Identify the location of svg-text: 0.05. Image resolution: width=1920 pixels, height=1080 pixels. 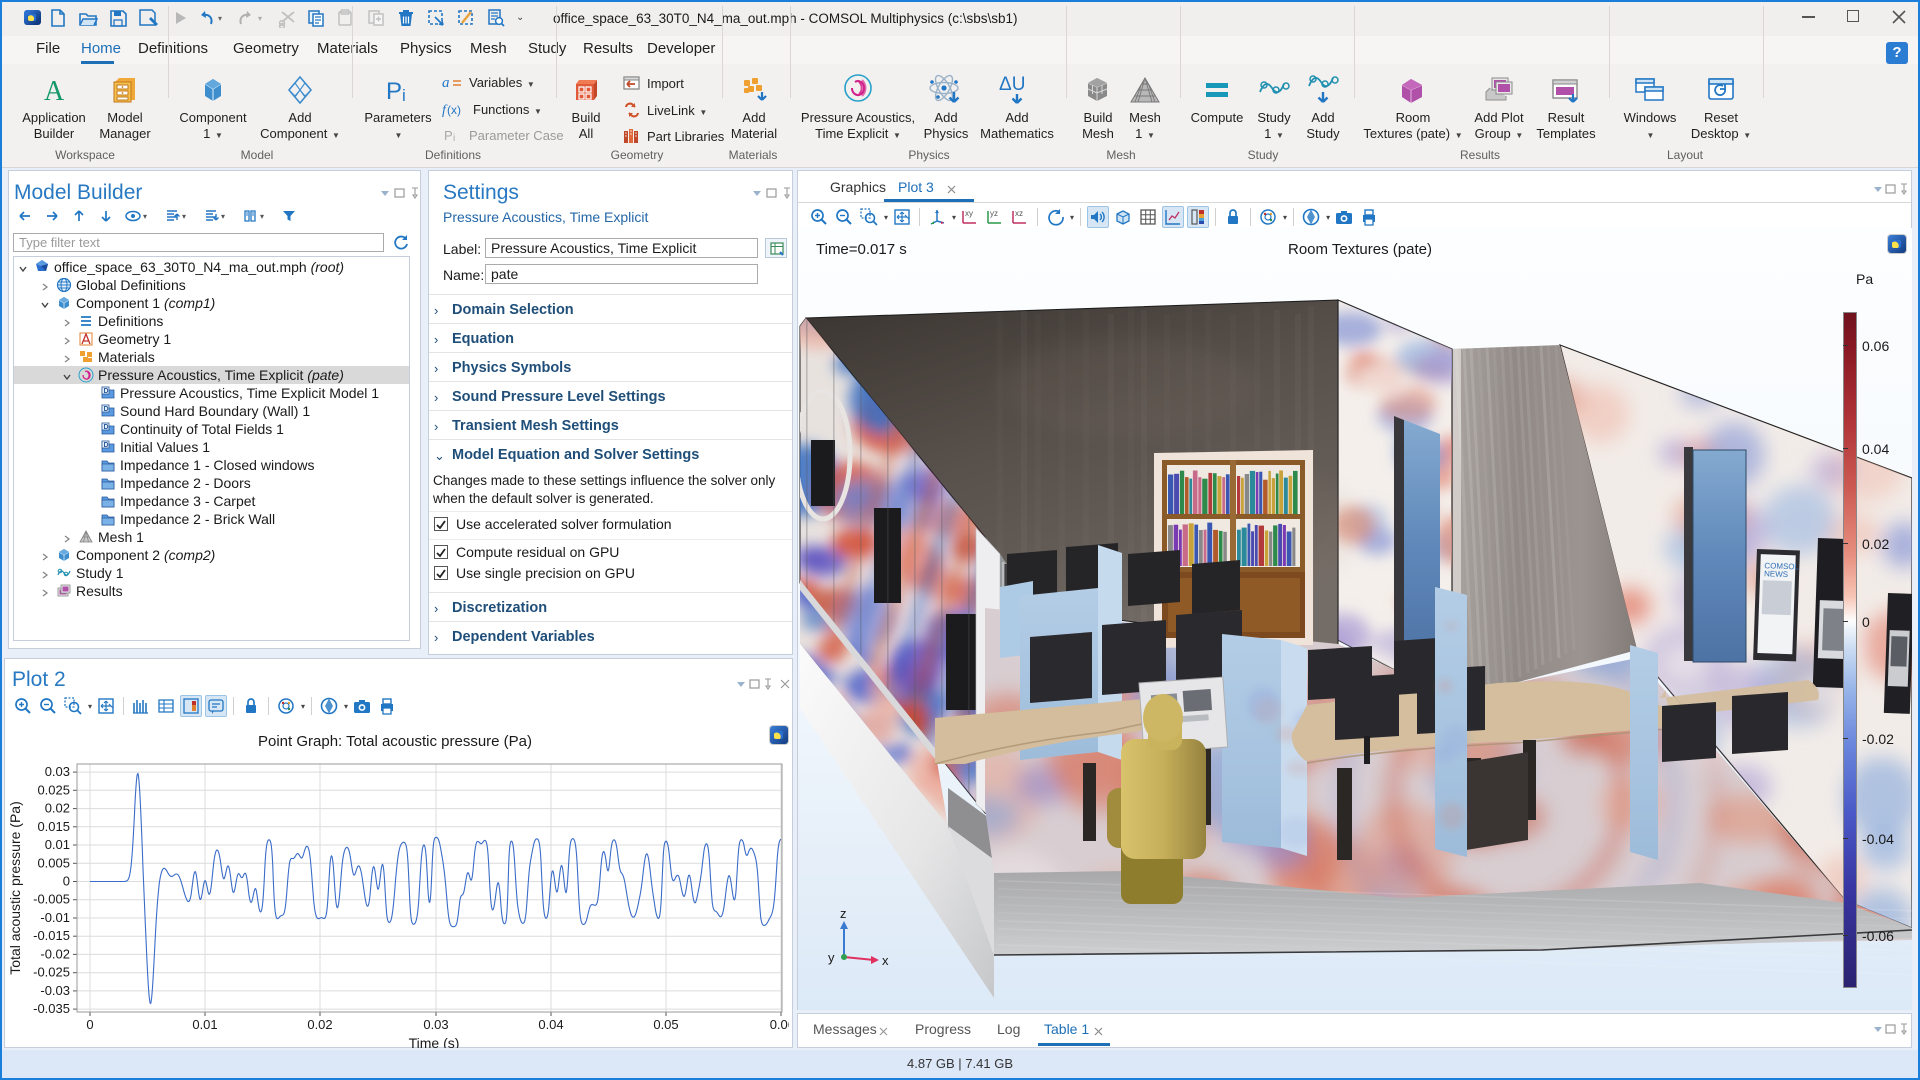
(665, 1024).